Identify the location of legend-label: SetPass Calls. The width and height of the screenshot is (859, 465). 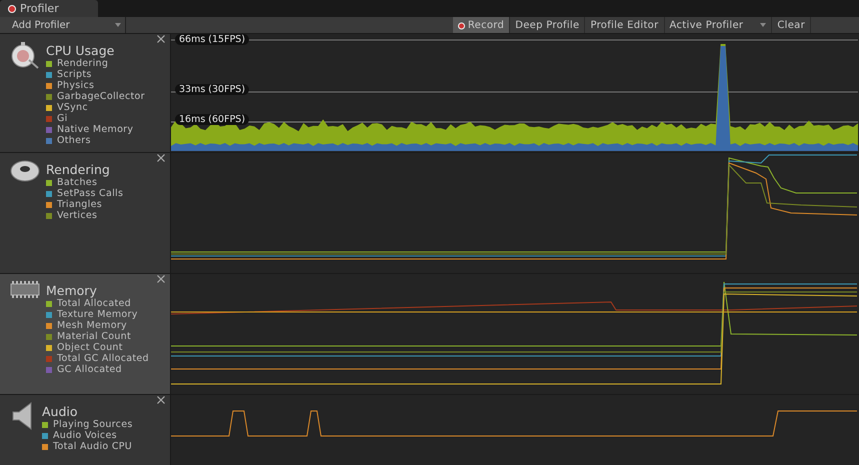
(90, 193).